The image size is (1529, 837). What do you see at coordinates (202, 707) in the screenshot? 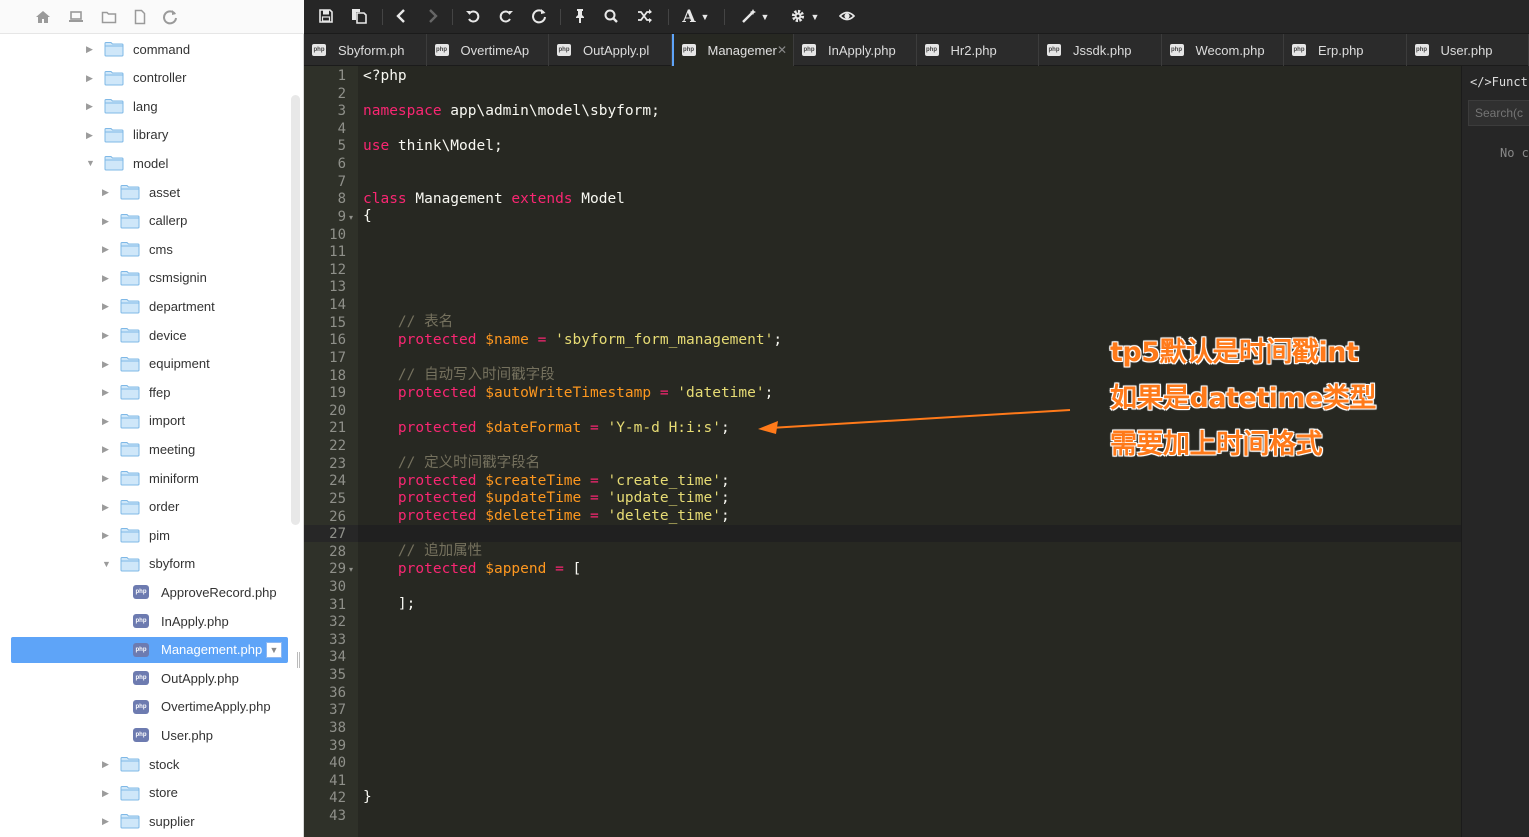
I see `tree-file: php OvertimeApply.php` at bounding box center [202, 707].